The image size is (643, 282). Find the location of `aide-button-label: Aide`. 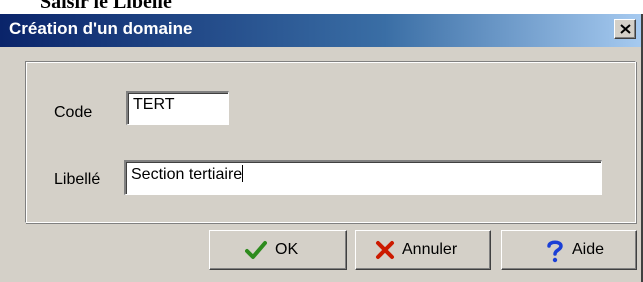

aide-button-label: Aide is located at coordinates (588, 249).